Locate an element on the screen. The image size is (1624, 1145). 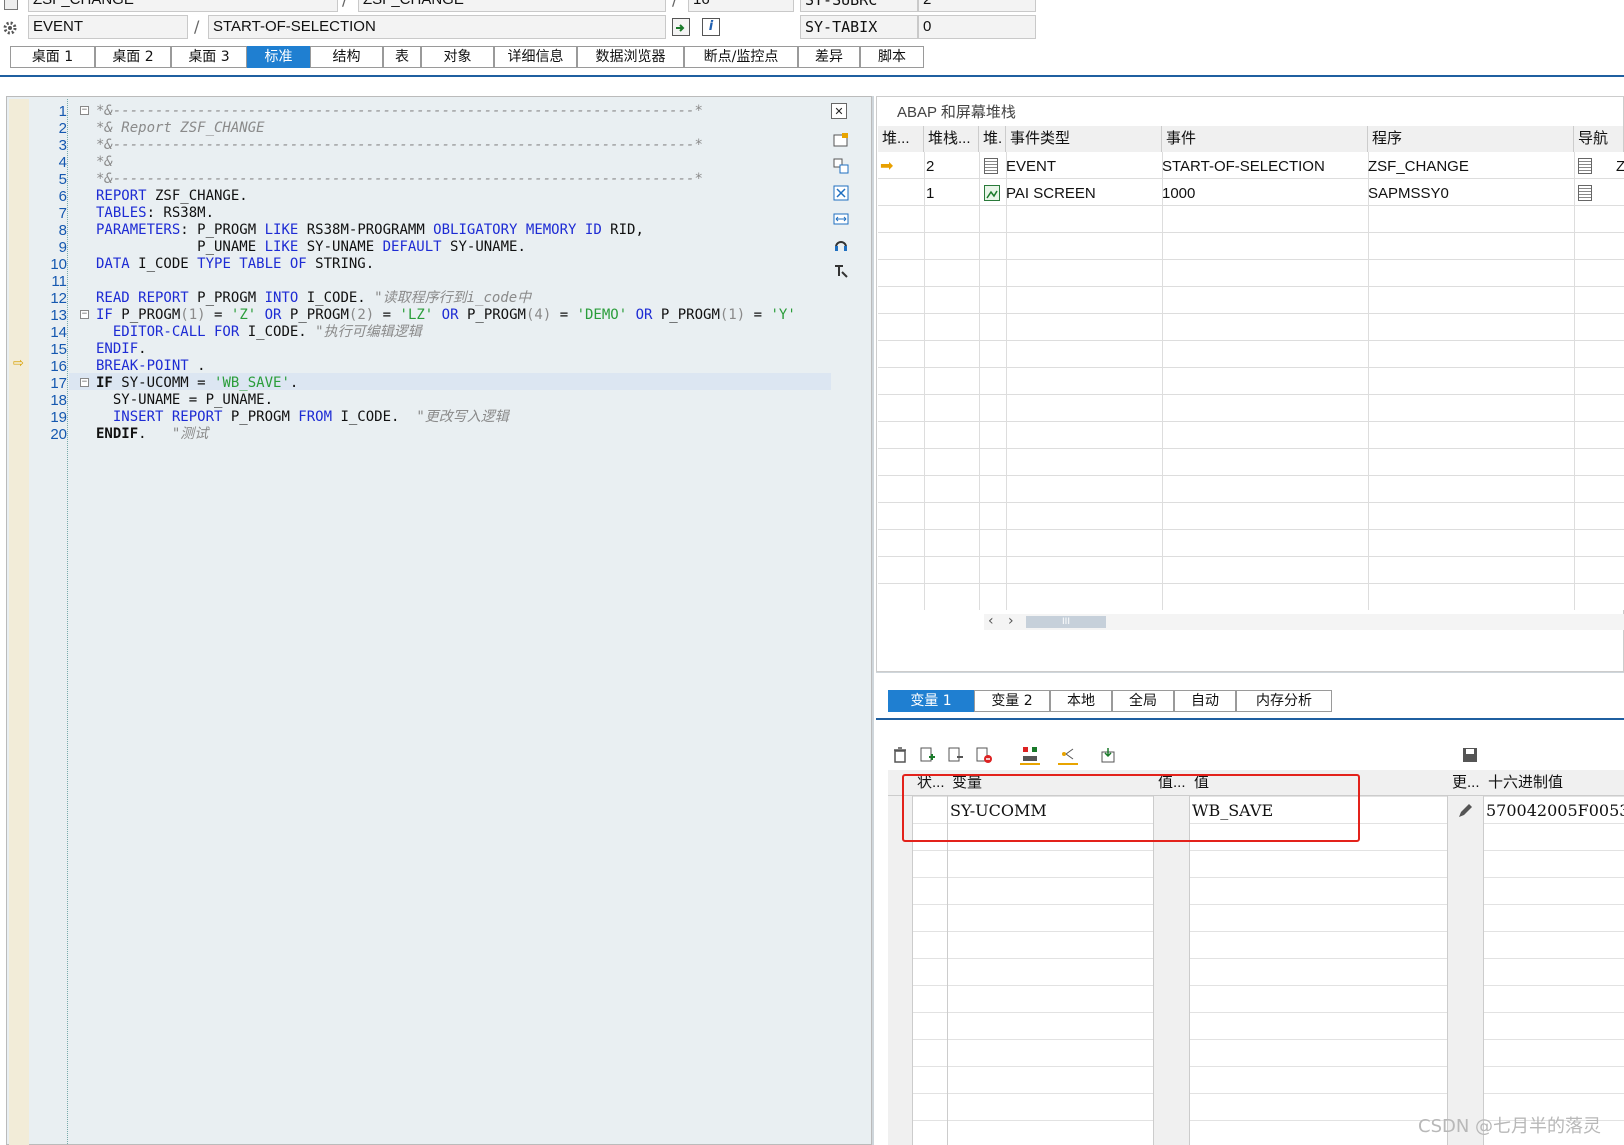
highlight-box is located at coordinates (1131, 808).